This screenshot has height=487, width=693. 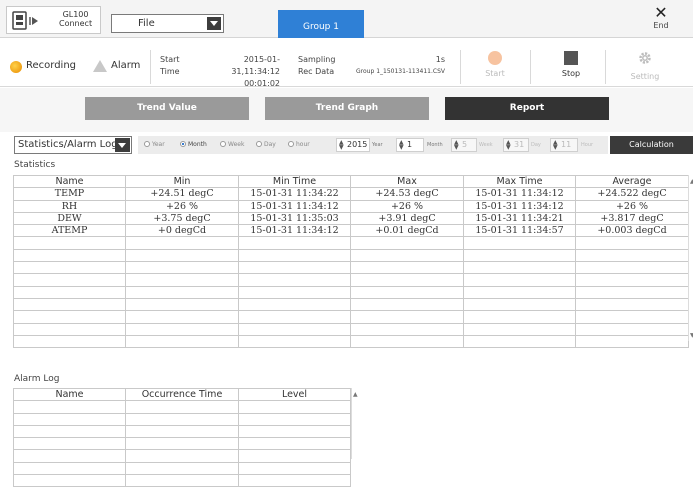 I want to click on hour-stepper: ▲ ▼ 11, so click(x=564, y=145).